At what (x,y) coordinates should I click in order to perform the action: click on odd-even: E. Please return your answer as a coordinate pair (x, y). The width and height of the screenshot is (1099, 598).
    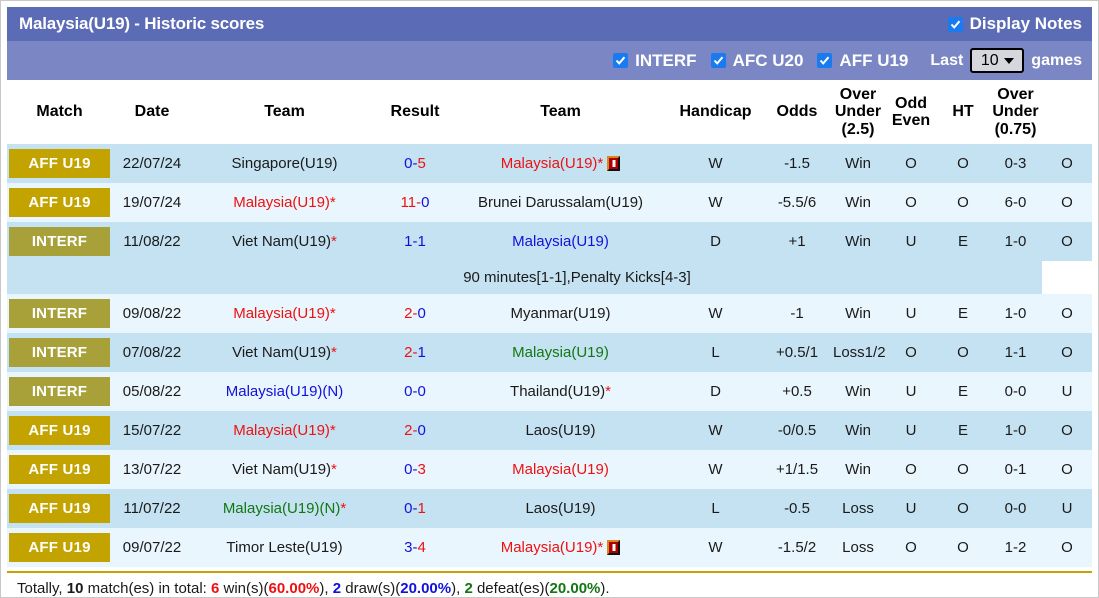
    Looking at the image, I should click on (963, 241).